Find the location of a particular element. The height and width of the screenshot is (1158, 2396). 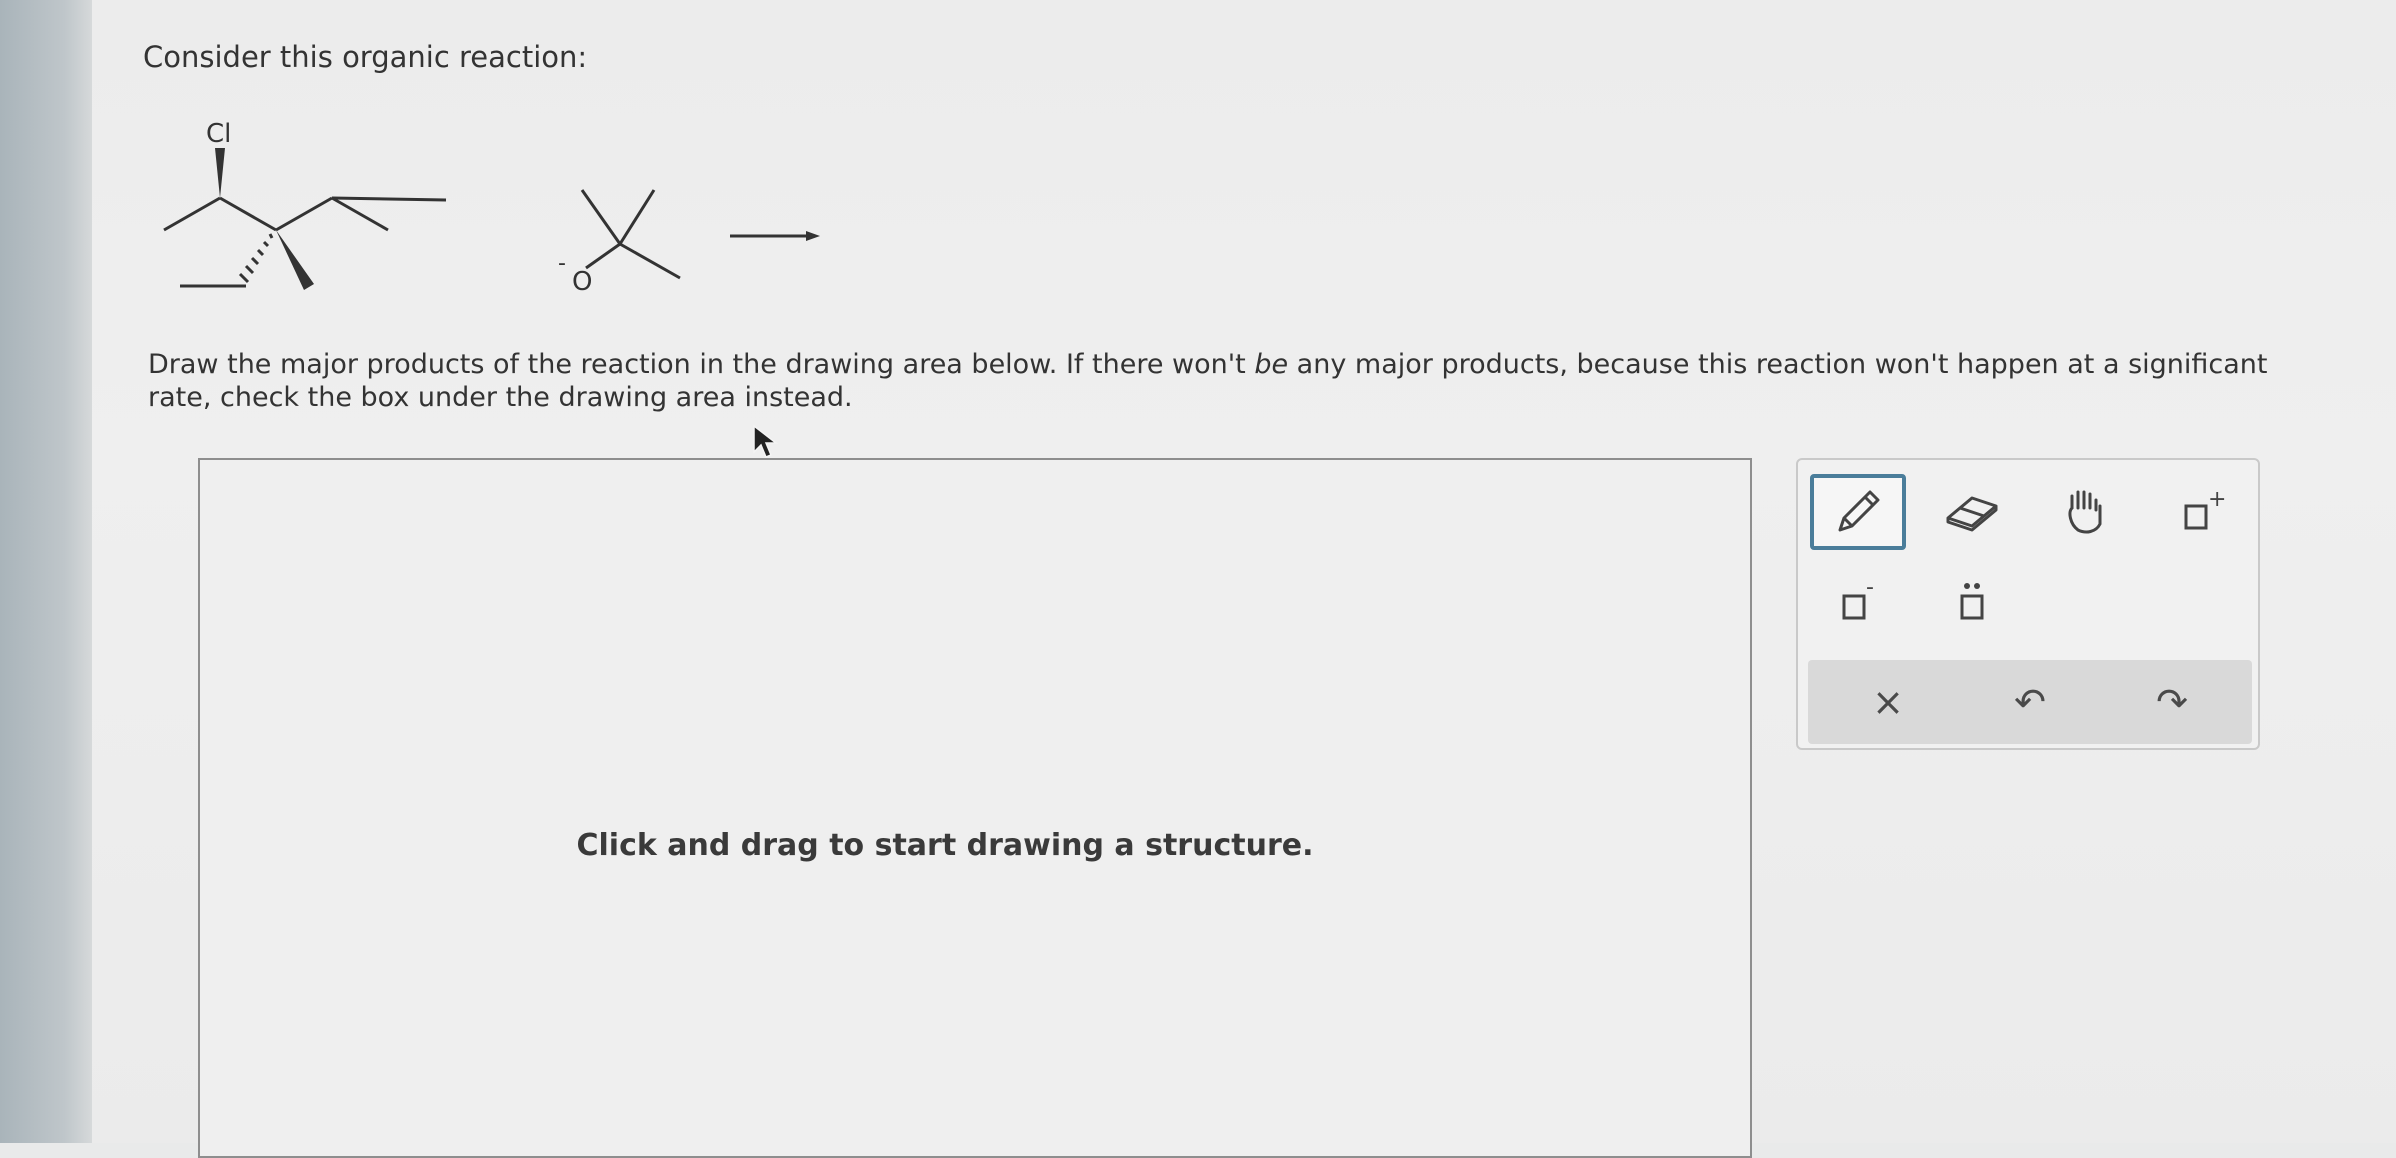

chlorine-label: Cl is located at coordinates (218, 134).